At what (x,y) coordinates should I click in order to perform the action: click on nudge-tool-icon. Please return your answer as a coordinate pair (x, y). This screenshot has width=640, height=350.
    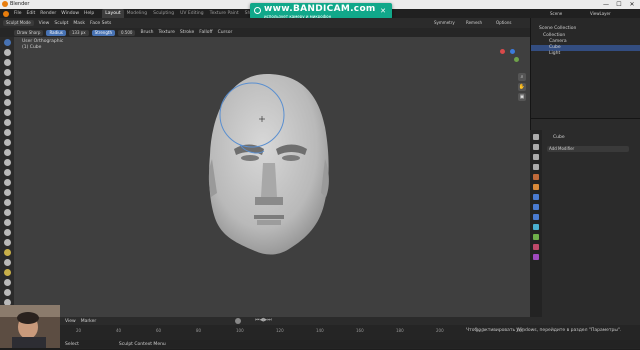
    Looking at the image, I should click on (7, 242).